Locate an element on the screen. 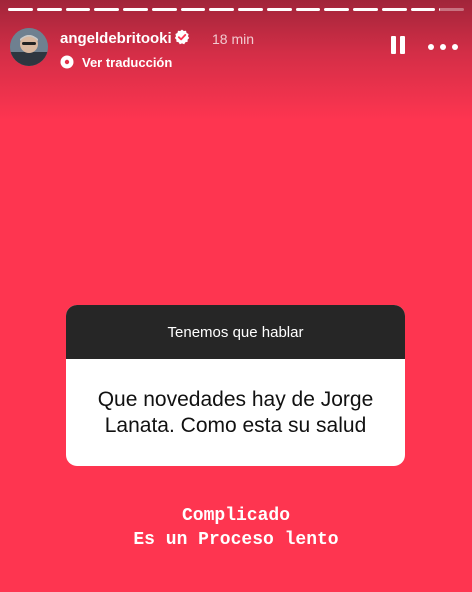 The width and height of the screenshot is (472, 592). translate-label: Ver traducción is located at coordinates (127, 62).